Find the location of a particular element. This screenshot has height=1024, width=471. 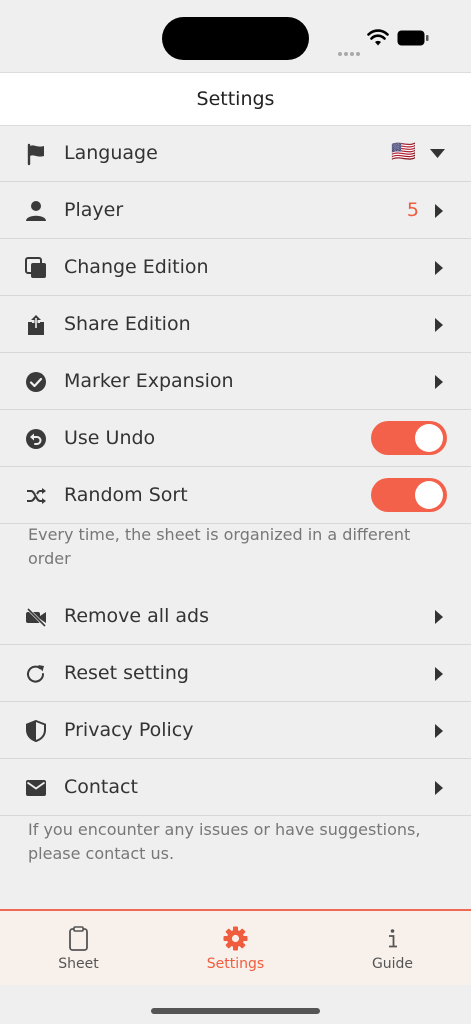

language-row: Language 🇺🇸 is located at coordinates (235, 153).